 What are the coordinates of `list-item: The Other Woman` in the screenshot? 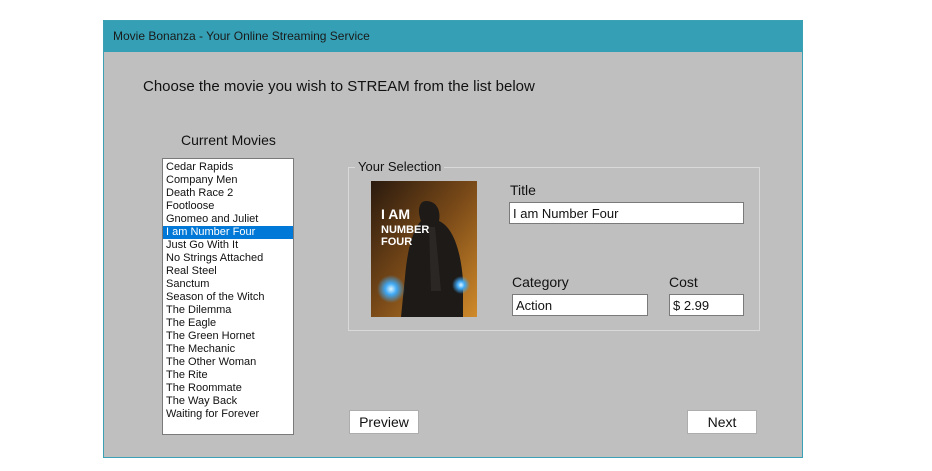 It's located at (228, 362).